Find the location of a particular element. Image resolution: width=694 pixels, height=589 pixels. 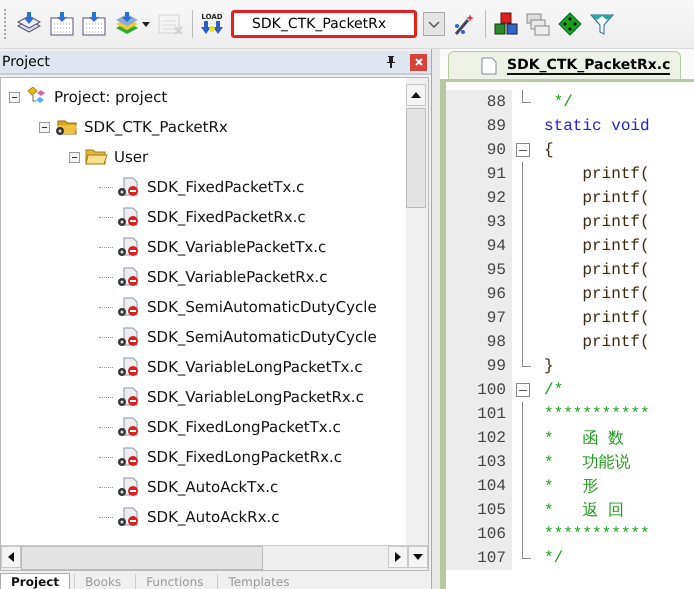

tree-item: SDK_AutoAckRx.c is located at coordinates (213, 517).